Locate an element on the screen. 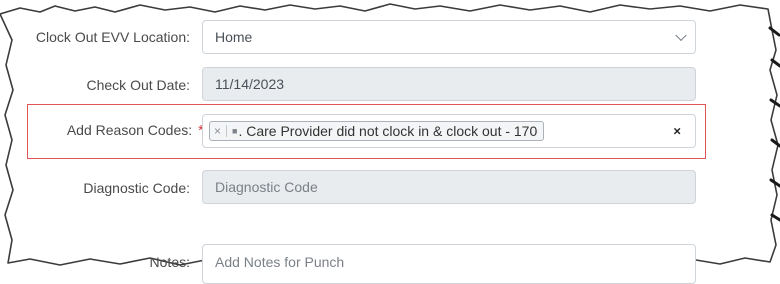  close-icon: × is located at coordinates (677, 131).